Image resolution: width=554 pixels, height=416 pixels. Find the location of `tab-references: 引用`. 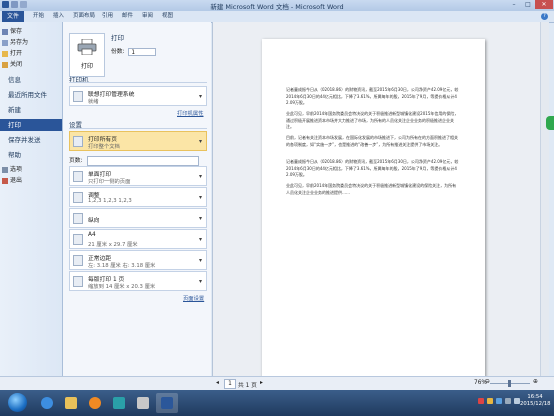

tab-references: 引用 is located at coordinates (107, 16).